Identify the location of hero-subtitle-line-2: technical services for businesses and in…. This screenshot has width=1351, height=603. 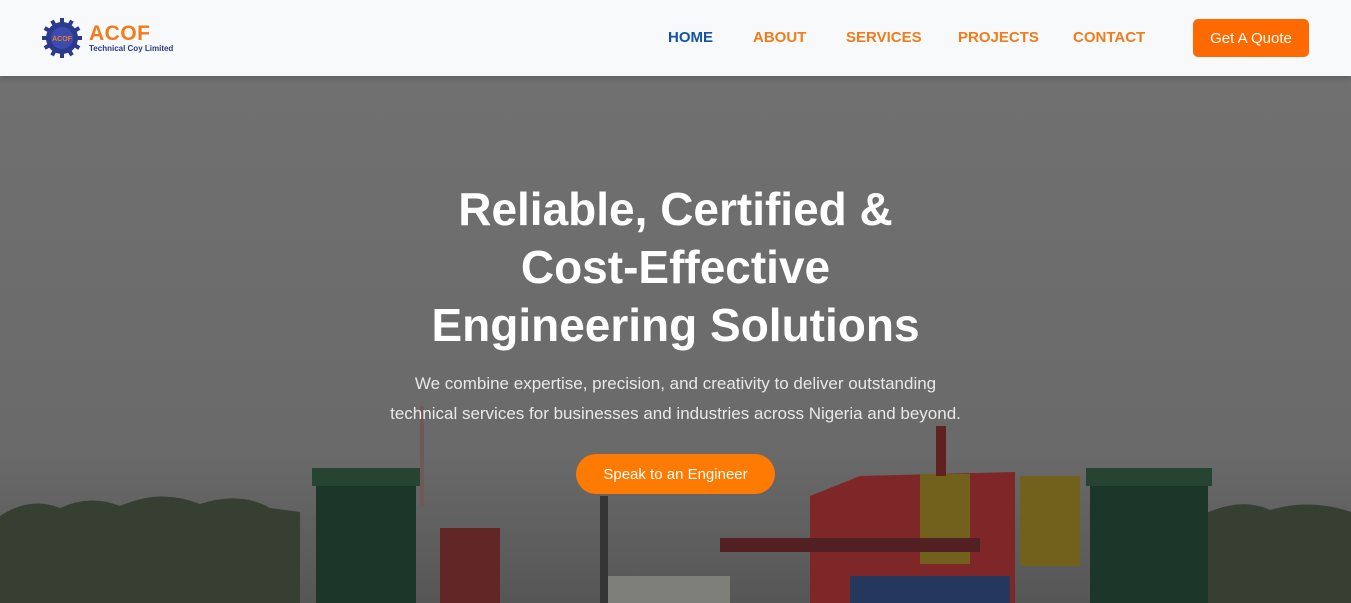
(675, 413).